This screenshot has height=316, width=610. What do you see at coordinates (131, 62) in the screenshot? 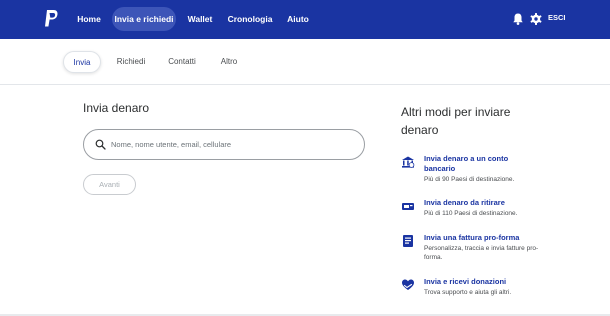
I see `tab-request: Richiedi` at bounding box center [131, 62].